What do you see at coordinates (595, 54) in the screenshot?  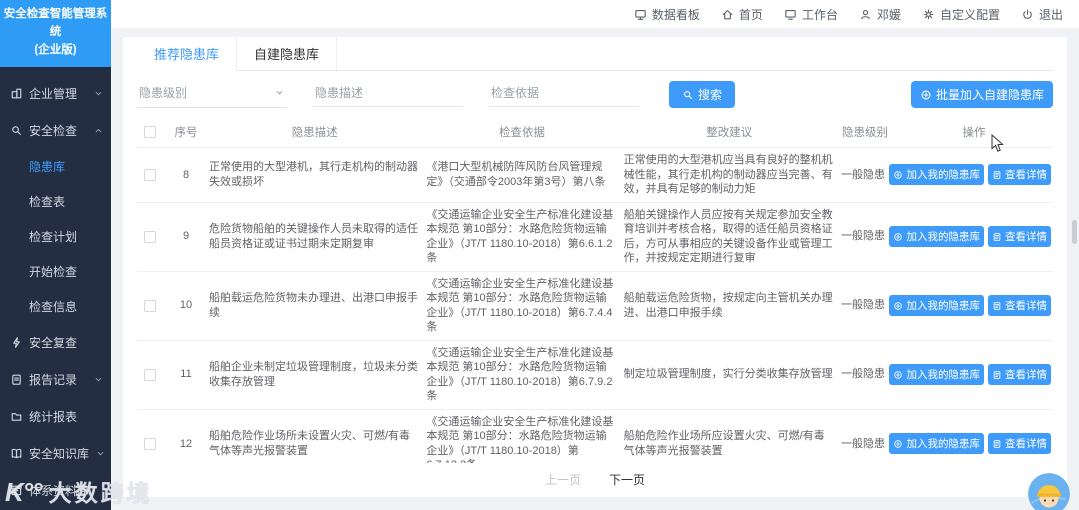 I see `tabs: 推荐隐患库 自建隐患库` at bounding box center [595, 54].